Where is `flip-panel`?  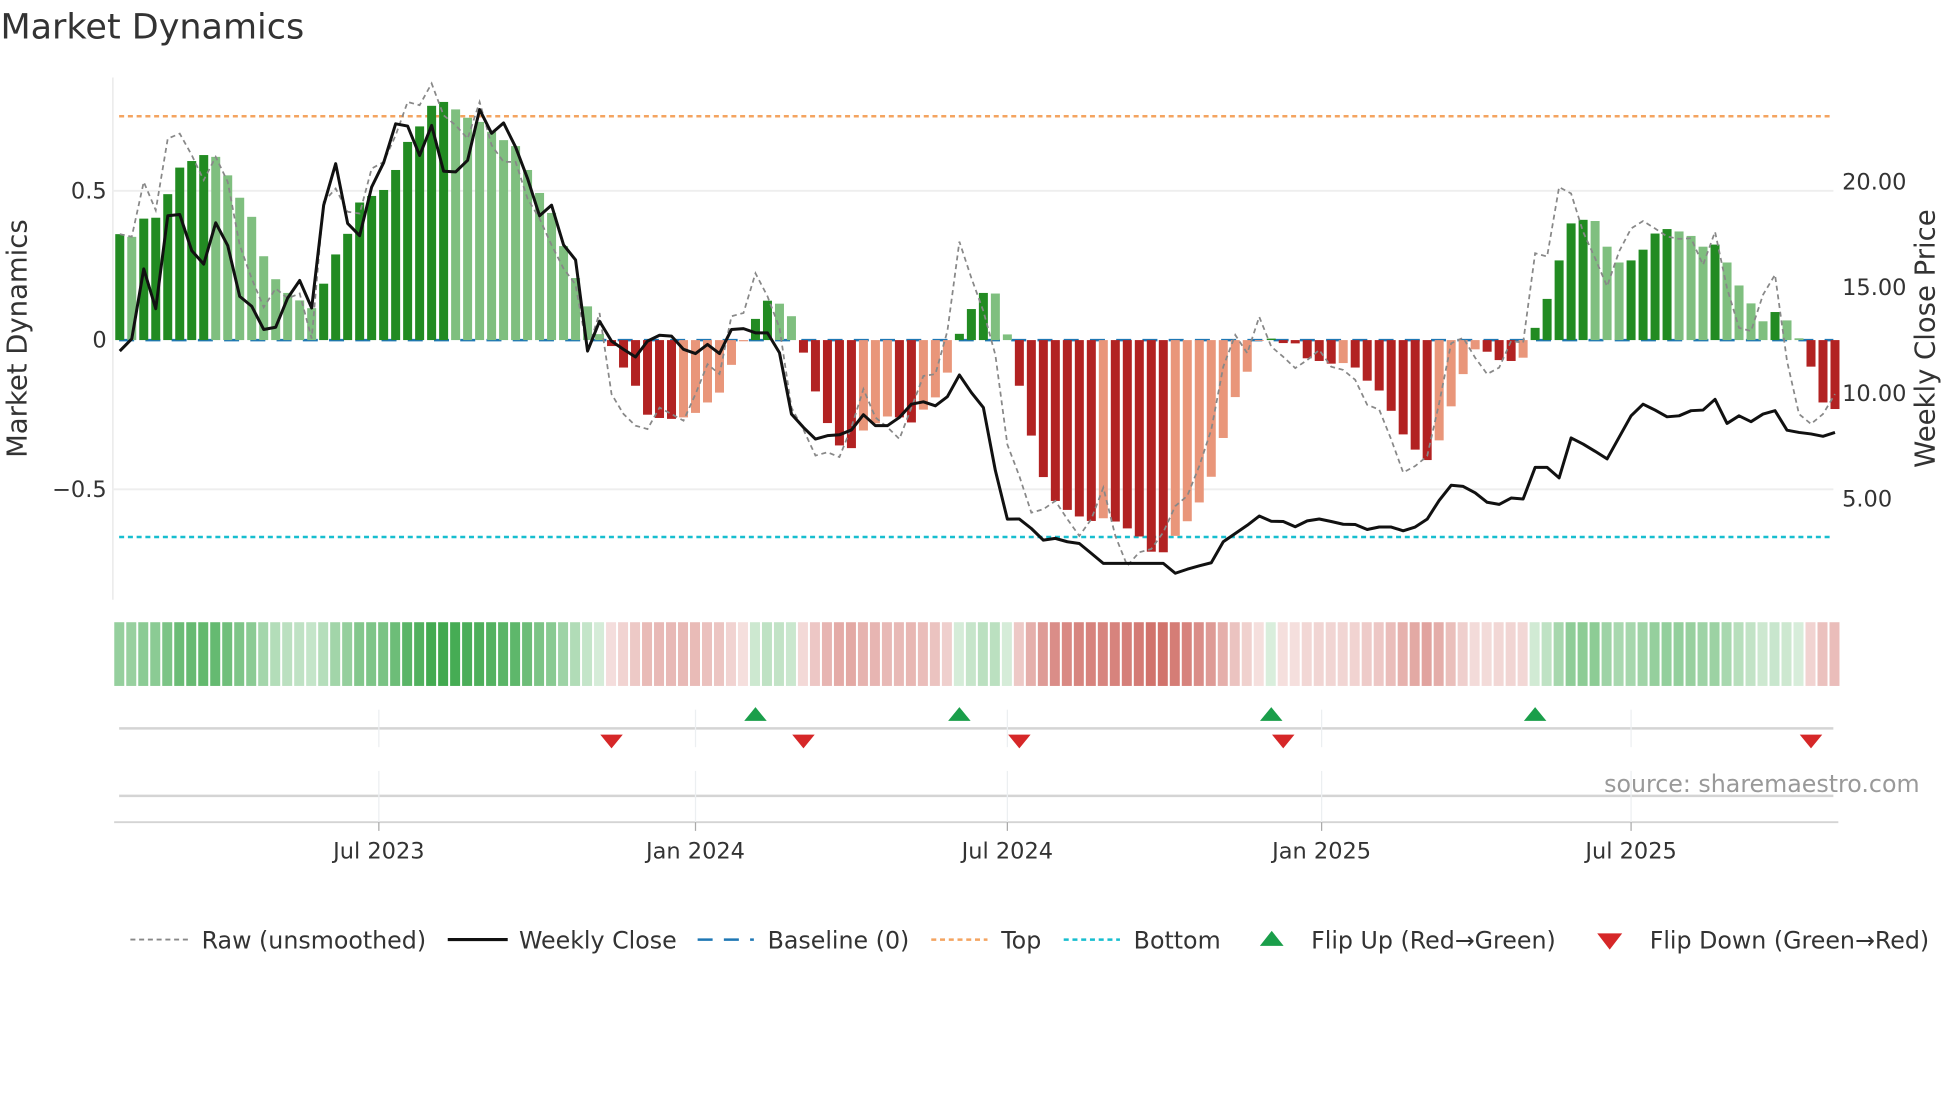
flip-panel is located at coordinates (976, 775).